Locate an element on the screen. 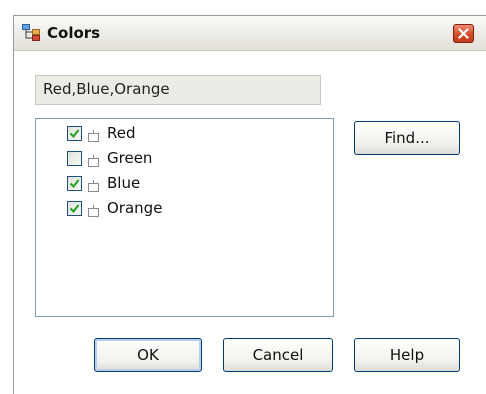 This screenshot has width=486, height=394. help-button: Help is located at coordinates (407, 355).